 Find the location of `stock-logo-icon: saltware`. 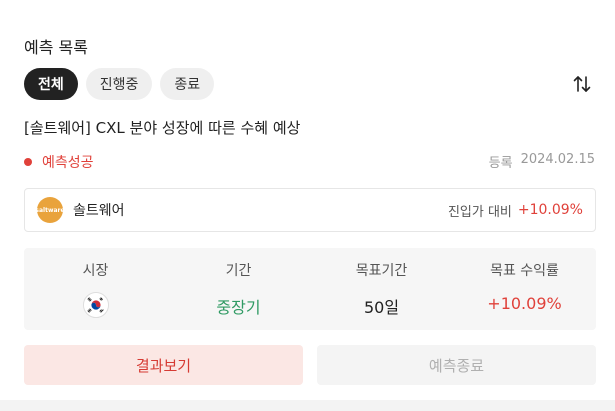

stock-logo-icon: saltware is located at coordinates (50, 210).